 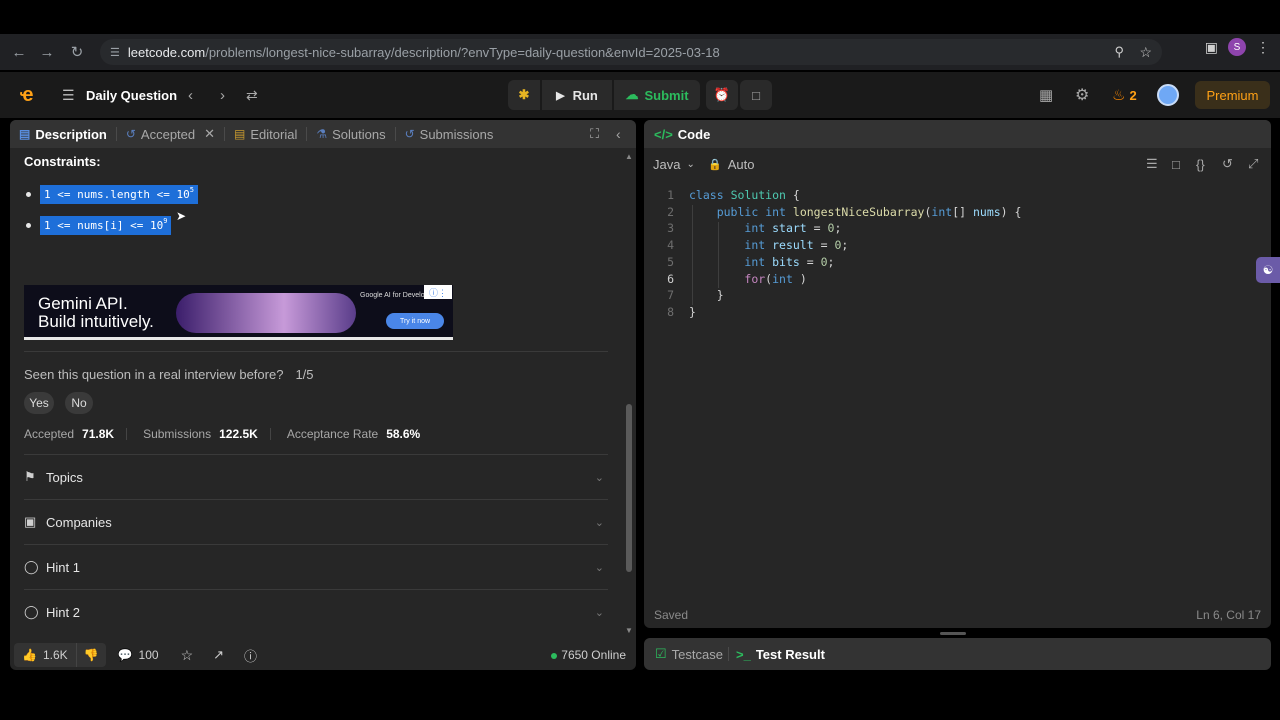 I want to click on settings-gear-icon: ⚙, so click(x=1082, y=95).